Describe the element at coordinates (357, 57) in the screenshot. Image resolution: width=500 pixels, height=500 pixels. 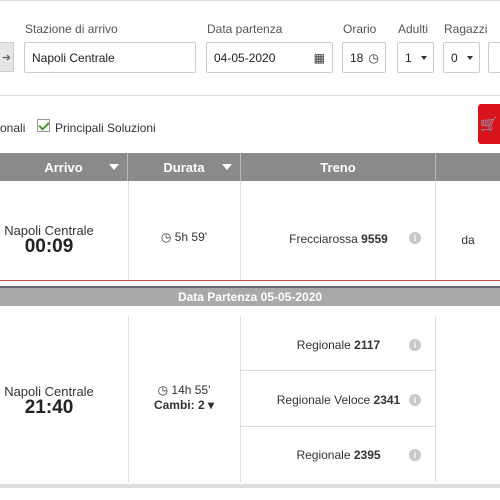
I see `time-value: 18` at that location.